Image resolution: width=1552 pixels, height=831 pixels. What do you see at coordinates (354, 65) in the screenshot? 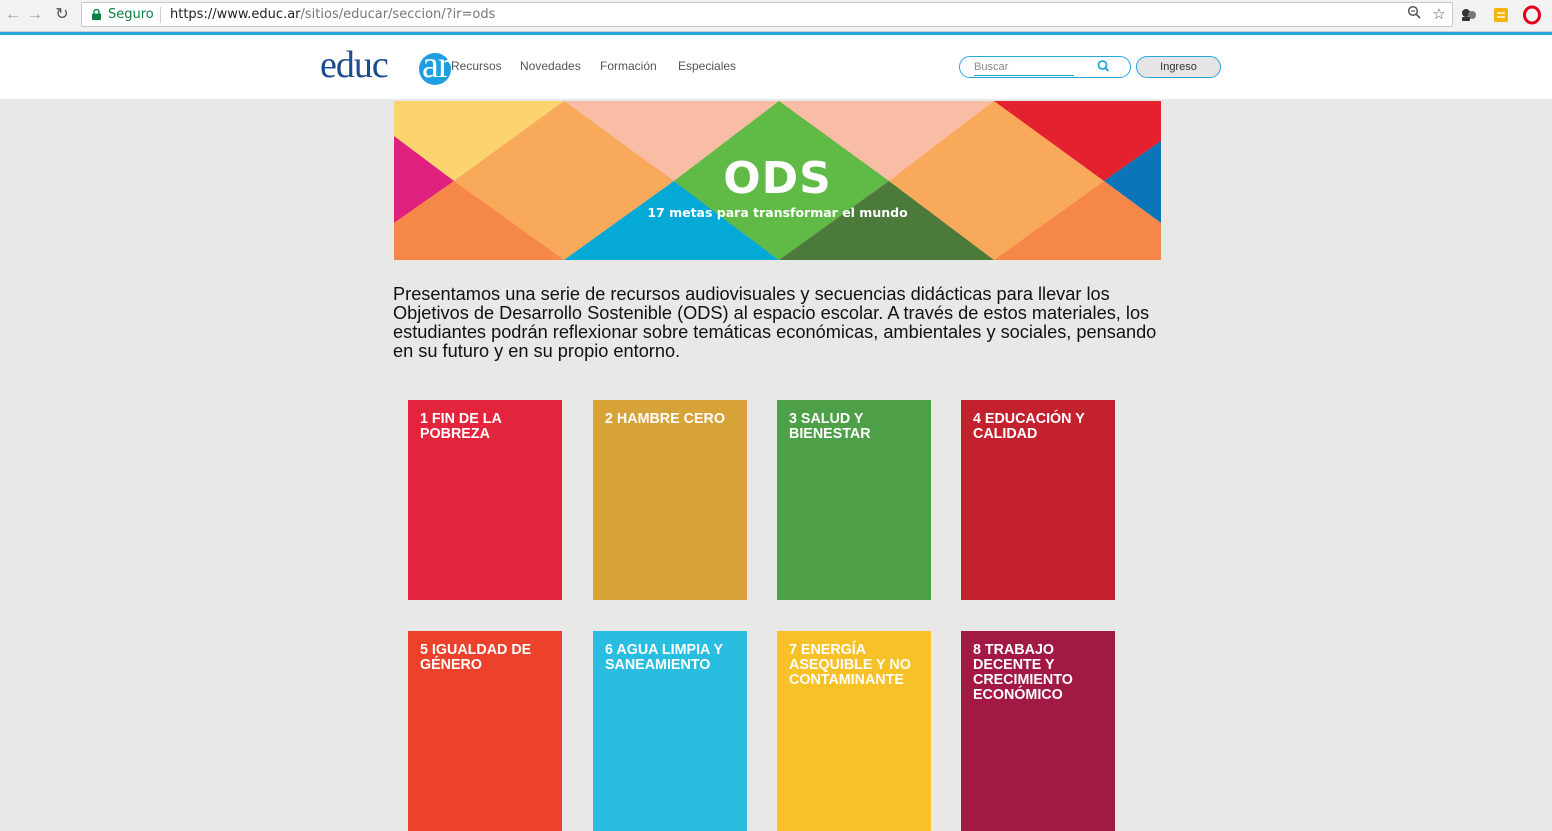
I see `logo-text: educ` at bounding box center [354, 65].